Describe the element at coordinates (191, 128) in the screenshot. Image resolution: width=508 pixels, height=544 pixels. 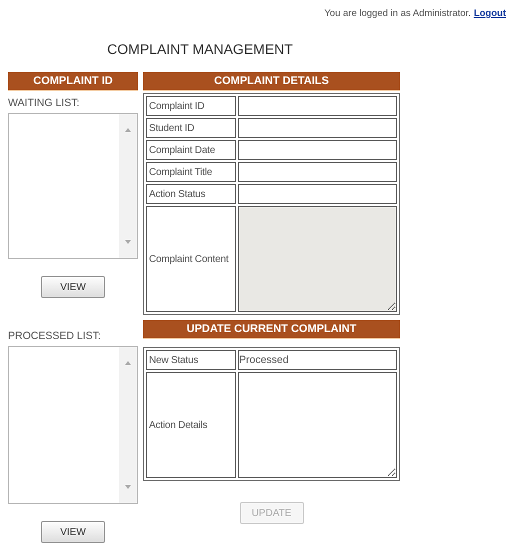
I see `field-label: Student ID` at that location.